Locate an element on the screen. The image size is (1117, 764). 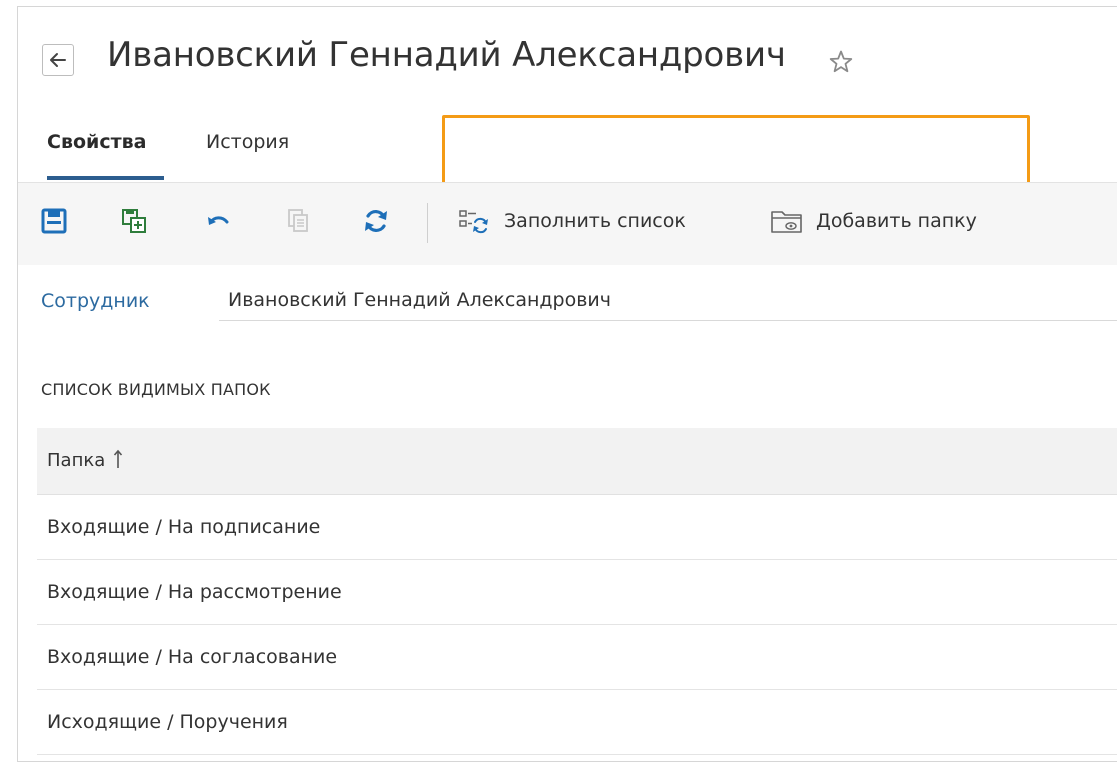
section-title: СПИСОК ВИДИМЫХ ПАПОК is located at coordinates (156, 389).